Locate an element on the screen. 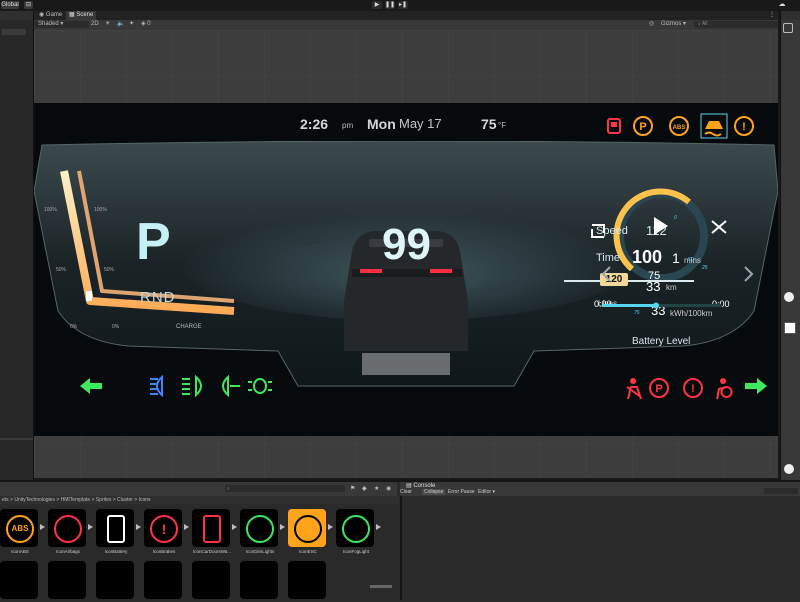  layer-count: 0 is located at coordinates (149, 24).